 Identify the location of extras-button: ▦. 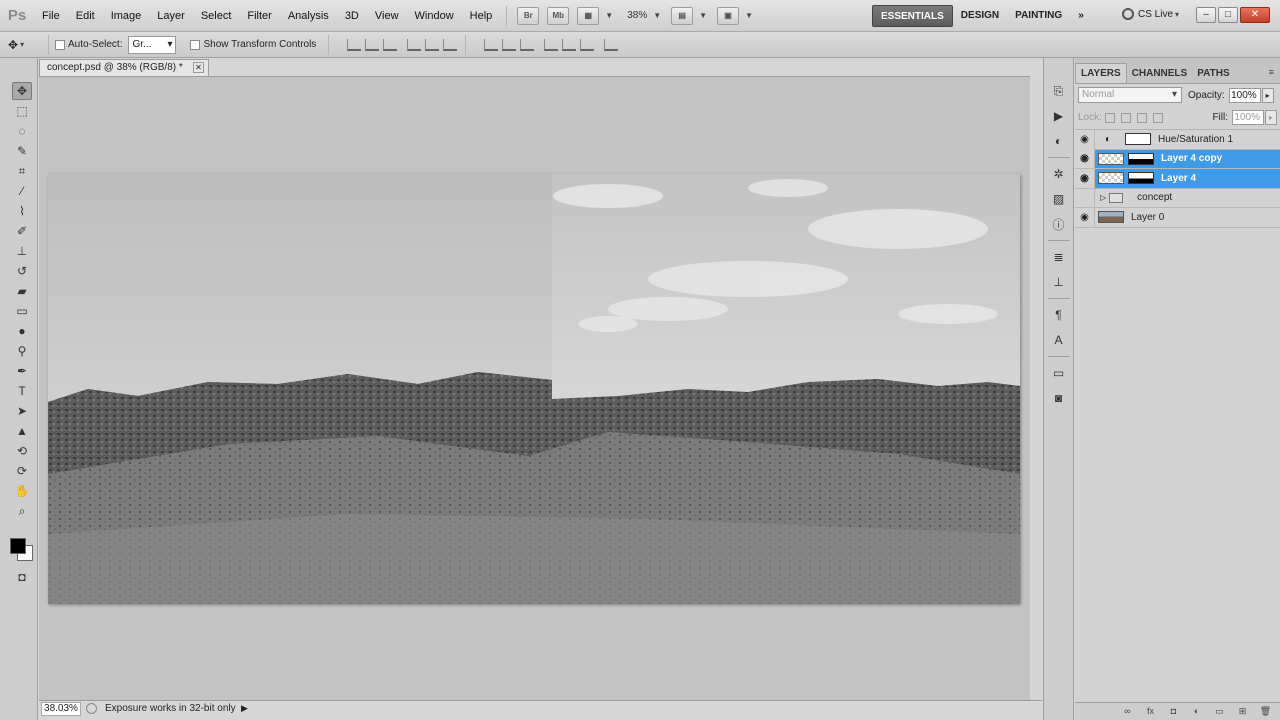
(588, 15).